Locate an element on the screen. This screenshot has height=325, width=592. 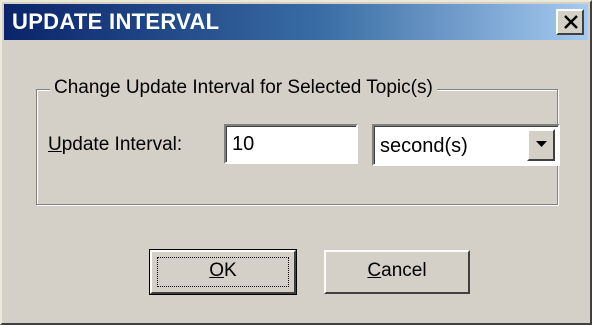
update-interval-label-text: pdate Interval: is located at coordinates (122, 144).